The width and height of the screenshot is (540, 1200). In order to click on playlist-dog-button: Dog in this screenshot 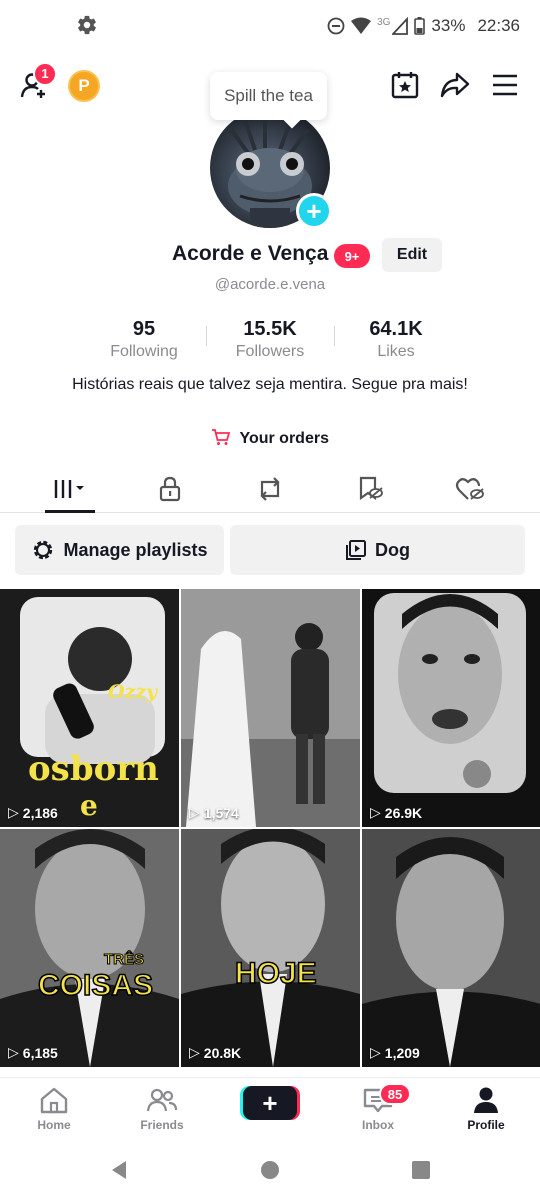, I will do `click(377, 550)`.